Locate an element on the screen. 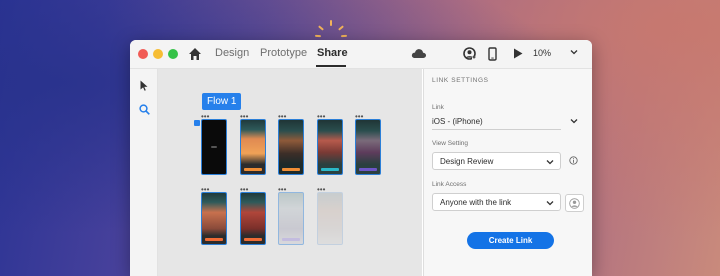 This screenshot has width=720, height=276. view-setting-label: View Setting is located at coordinates (450, 143).